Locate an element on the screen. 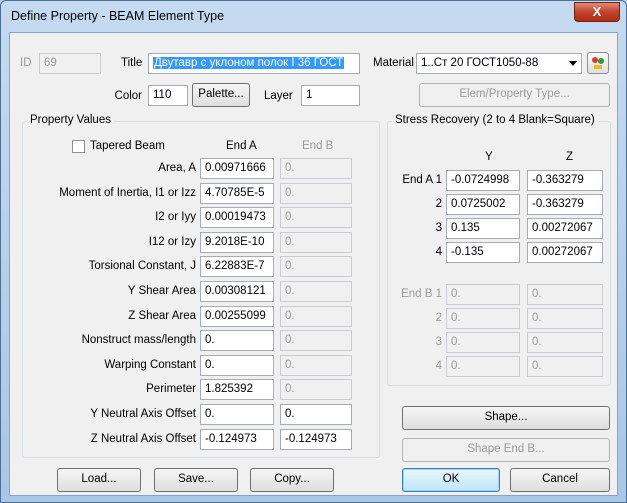 This screenshot has height=503, width=627. end-a-field: 6.22883E-7 is located at coordinates (237, 266).